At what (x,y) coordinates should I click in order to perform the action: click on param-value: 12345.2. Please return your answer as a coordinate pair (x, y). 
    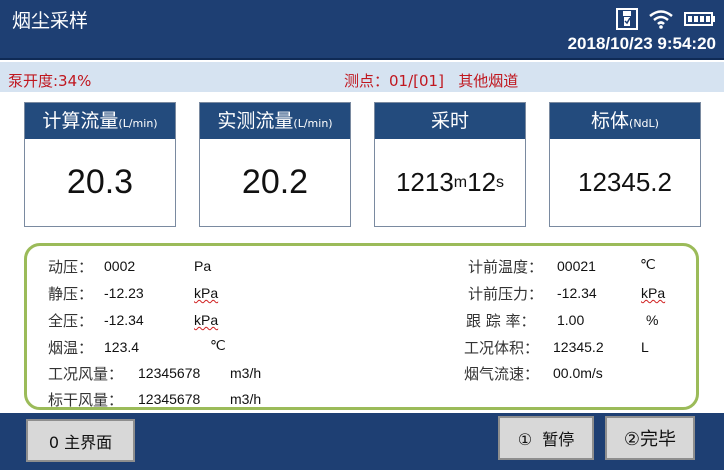
    Looking at the image, I should click on (578, 347).